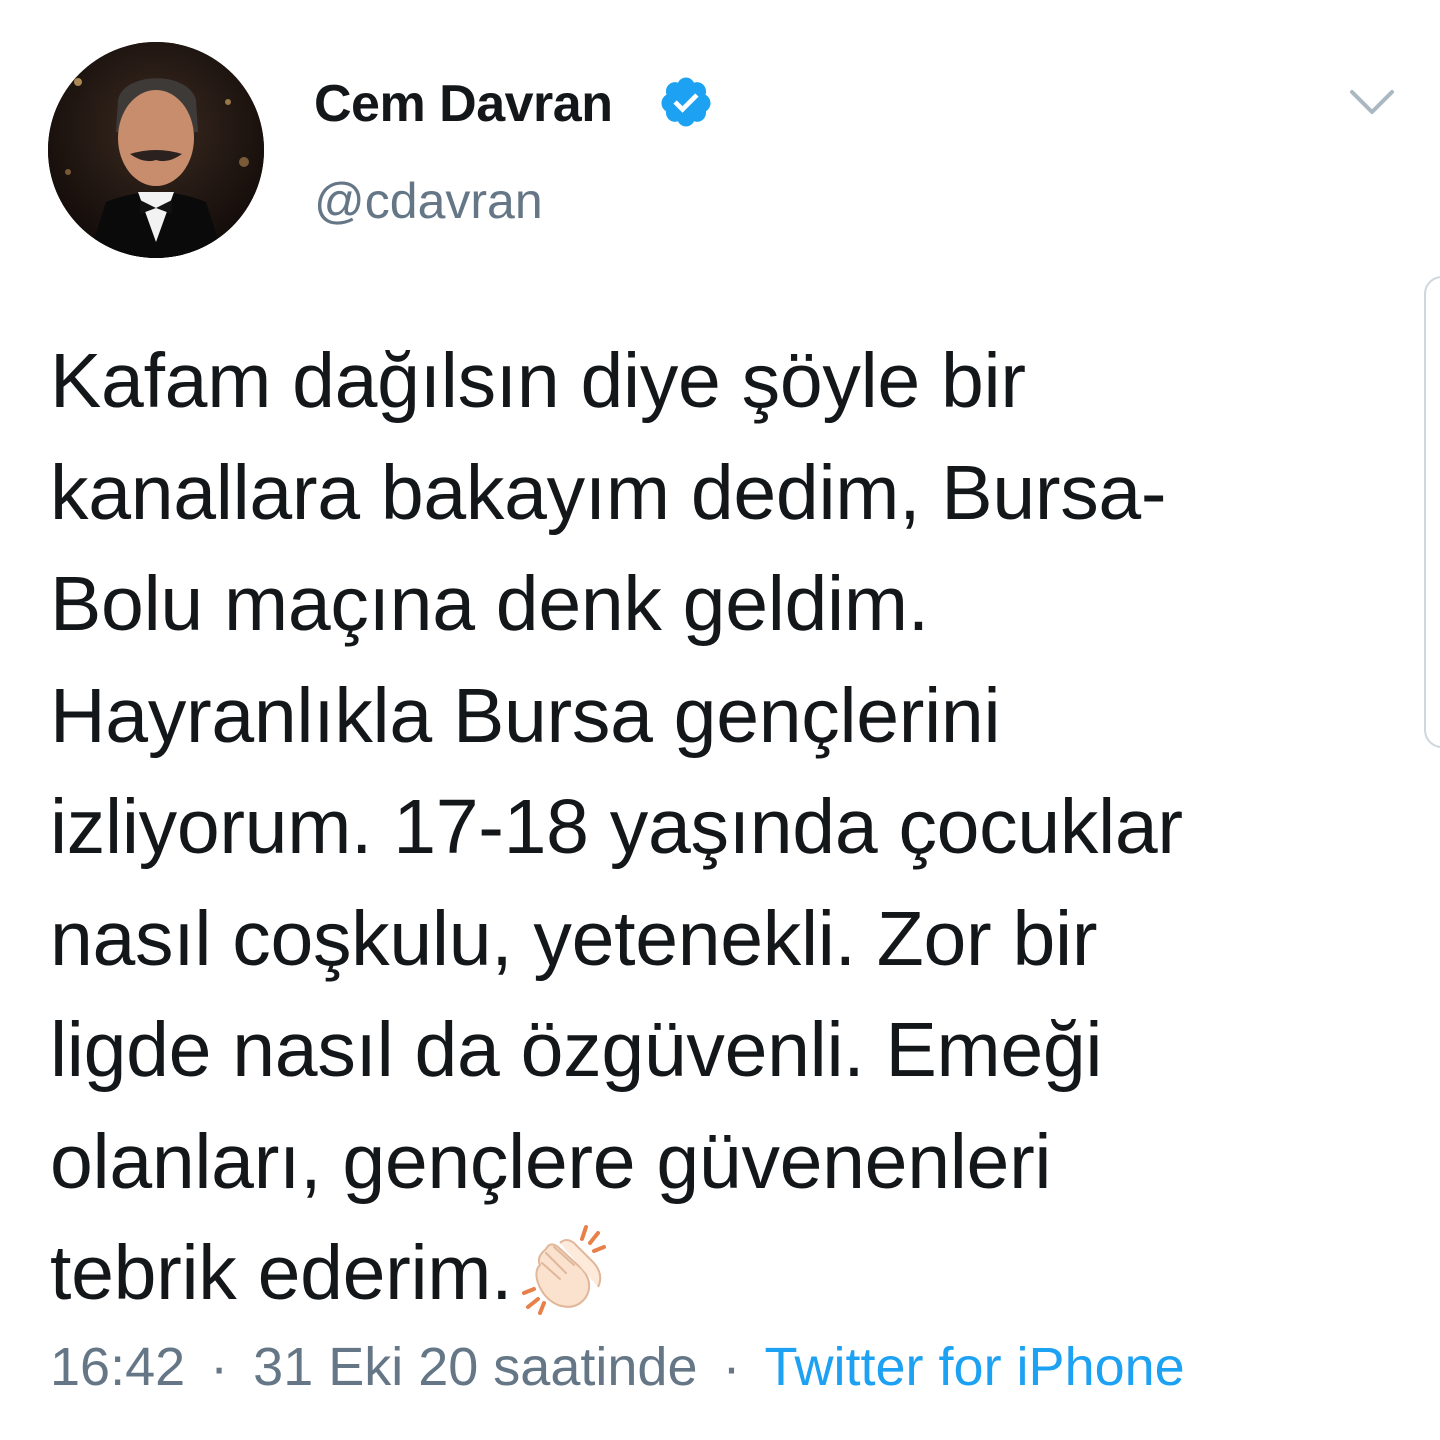 This screenshot has height=1440, width=1440. Describe the element at coordinates (608, 492) in the screenshot. I see `tweet-line: kanallara bakayım dedim, Bursa-` at that location.